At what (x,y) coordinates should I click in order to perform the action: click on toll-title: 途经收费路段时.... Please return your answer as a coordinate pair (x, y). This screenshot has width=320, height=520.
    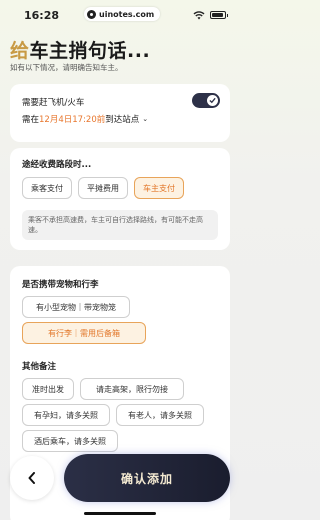
    Looking at the image, I should click on (57, 165).